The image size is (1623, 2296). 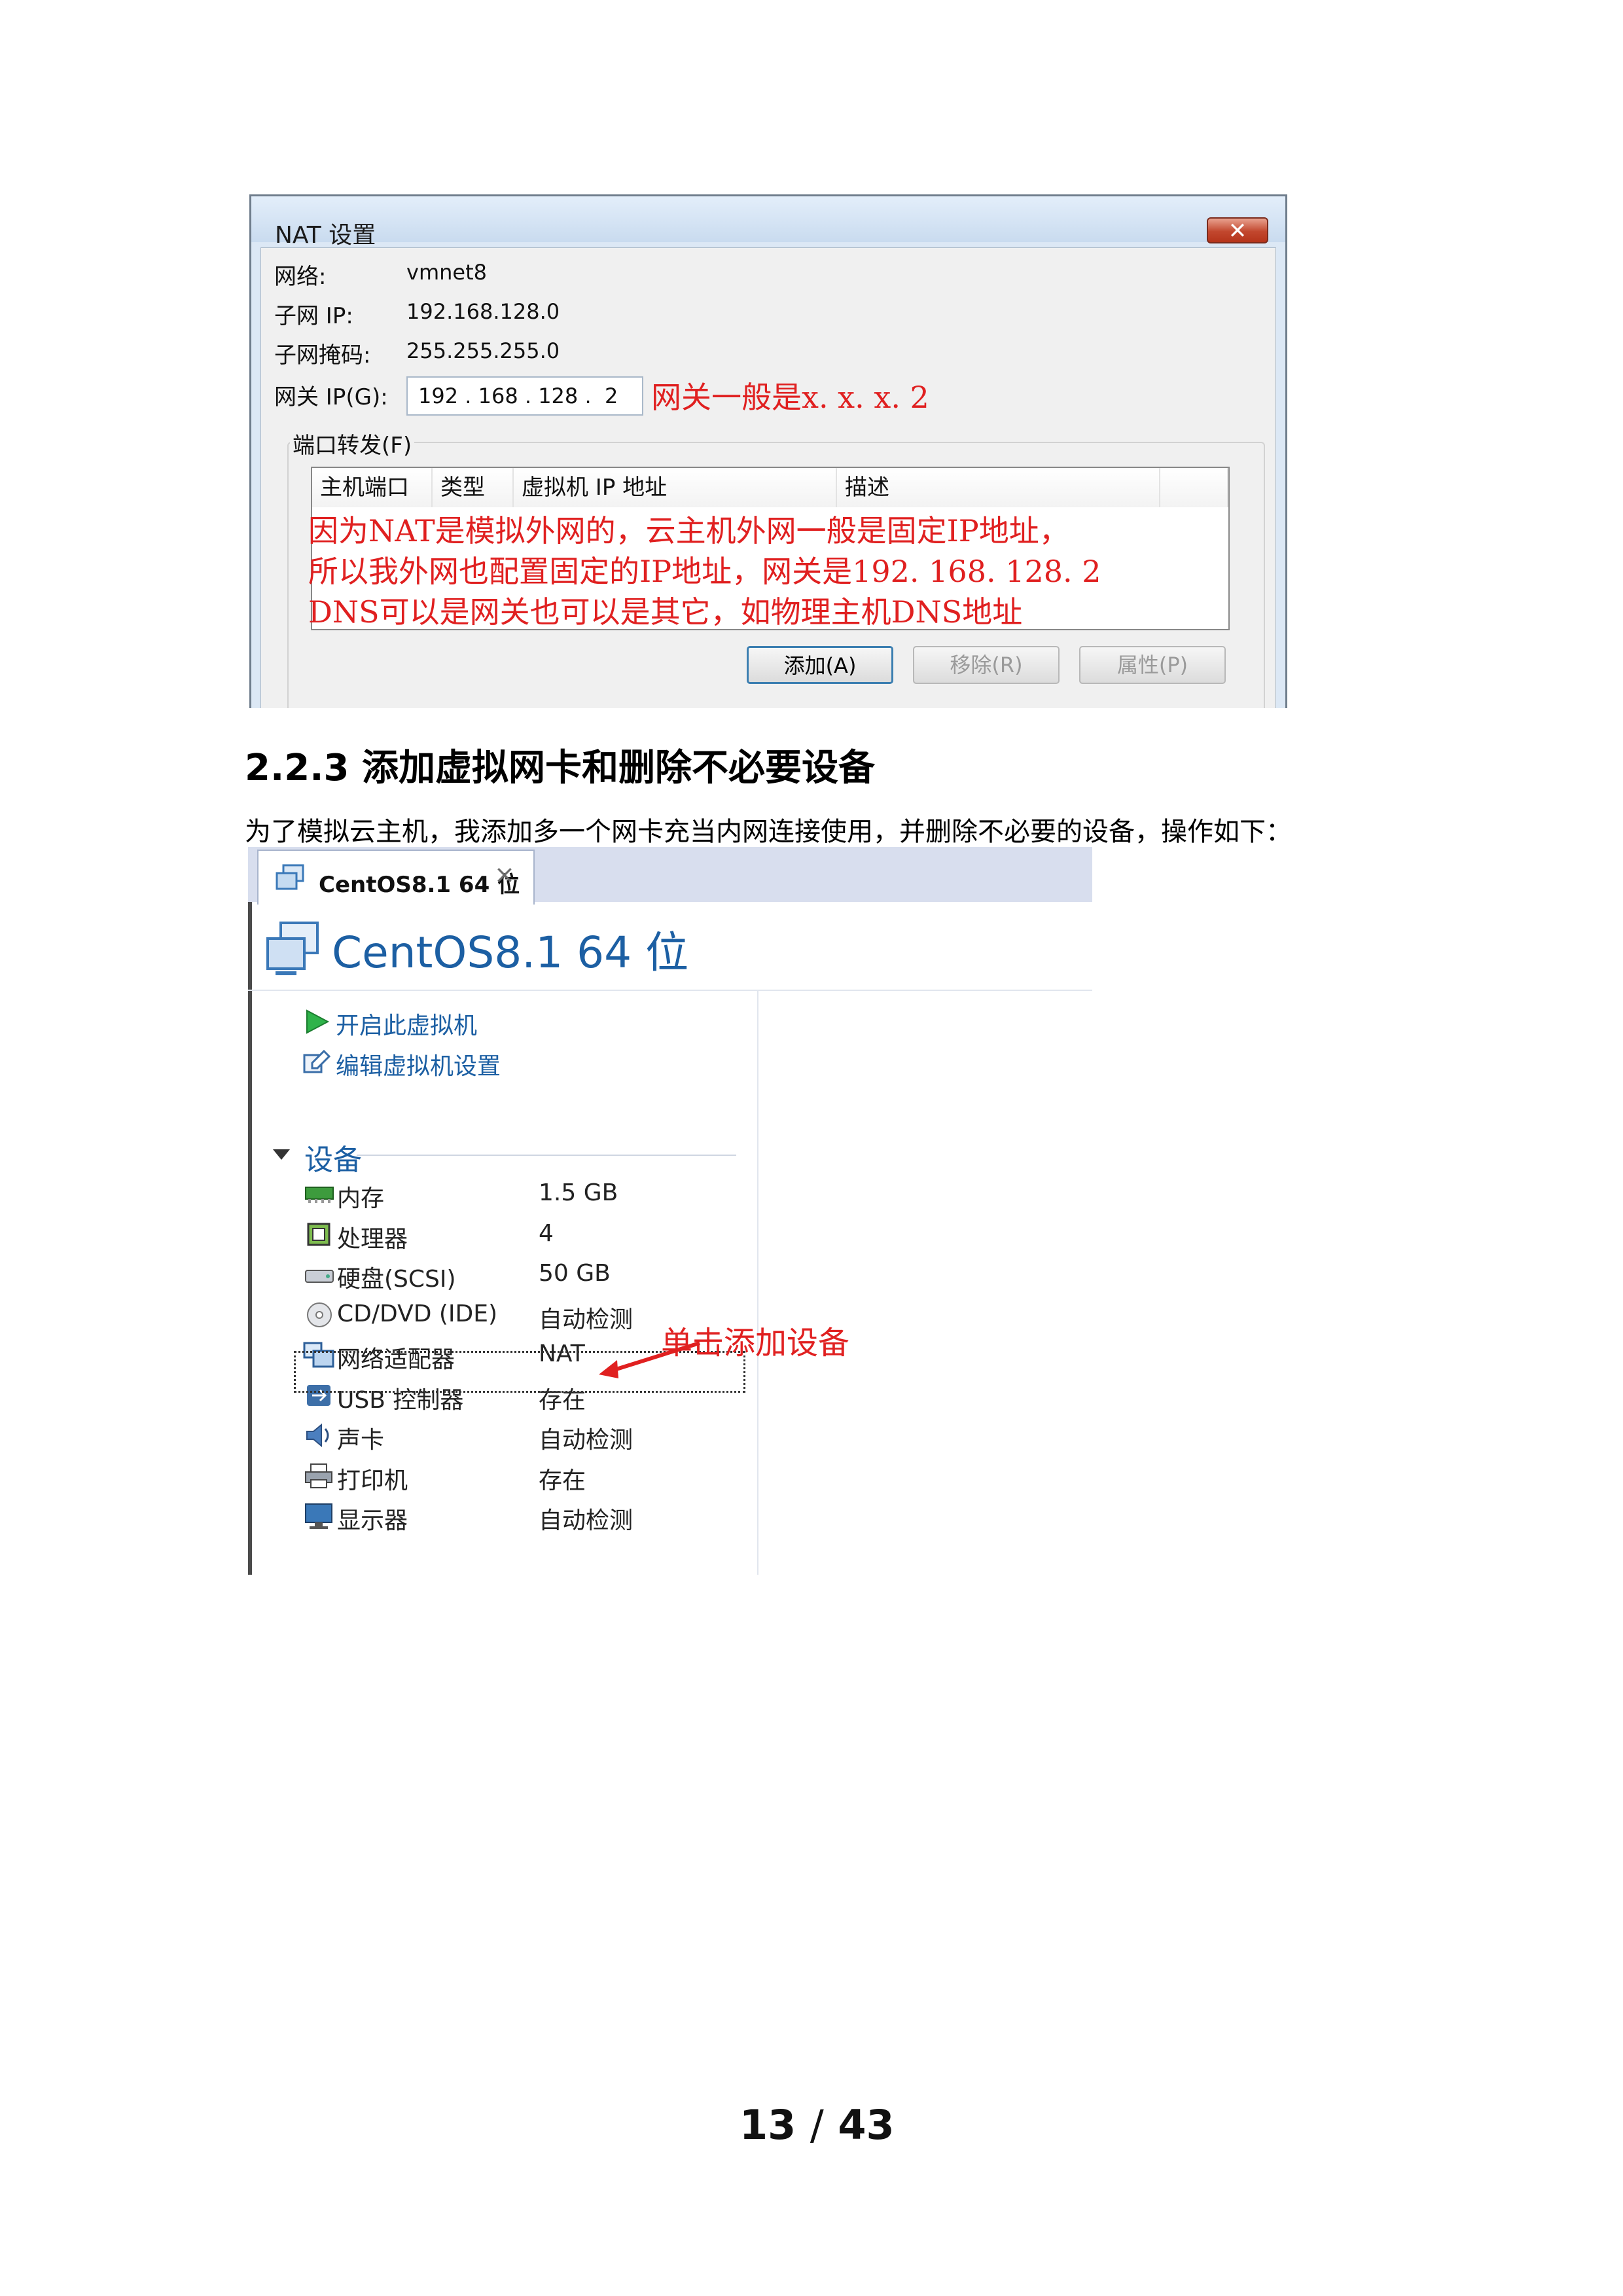 What do you see at coordinates (396, 1279) in the screenshot?
I see `device-name: 硬盘(SCSI)` at bounding box center [396, 1279].